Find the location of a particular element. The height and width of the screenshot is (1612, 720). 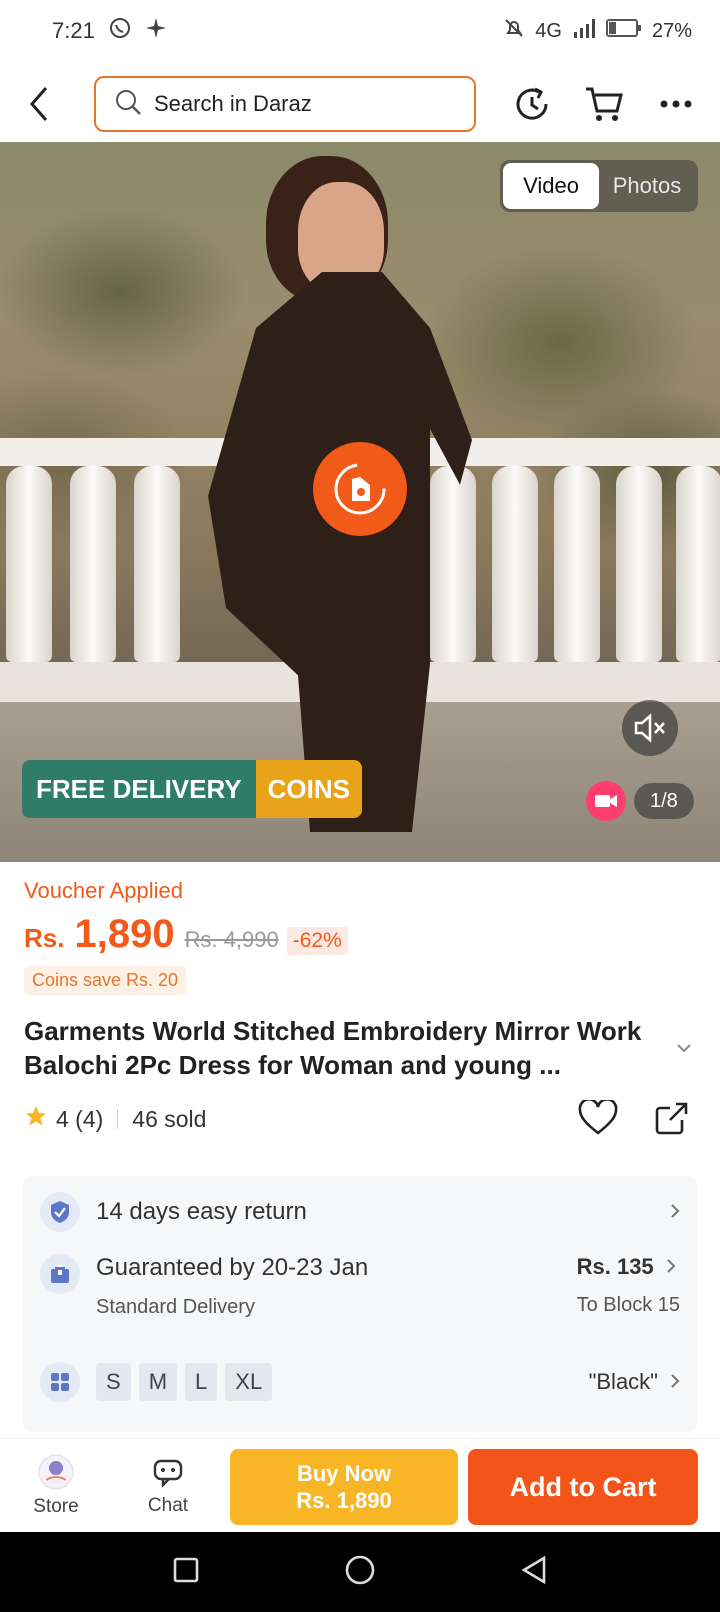

more-icon is located at coordinates (676, 104).